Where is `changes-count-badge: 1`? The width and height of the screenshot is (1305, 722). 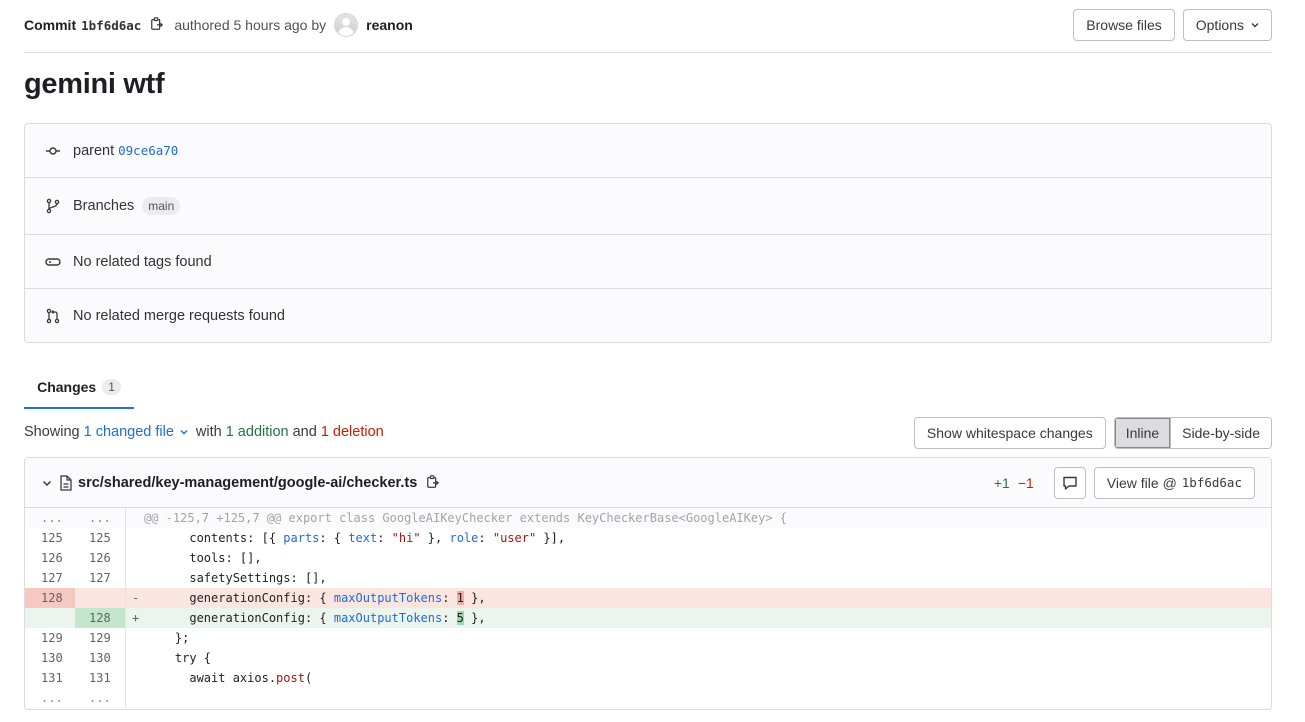 changes-count-badge: 1 is located at coordinates (111, 386).